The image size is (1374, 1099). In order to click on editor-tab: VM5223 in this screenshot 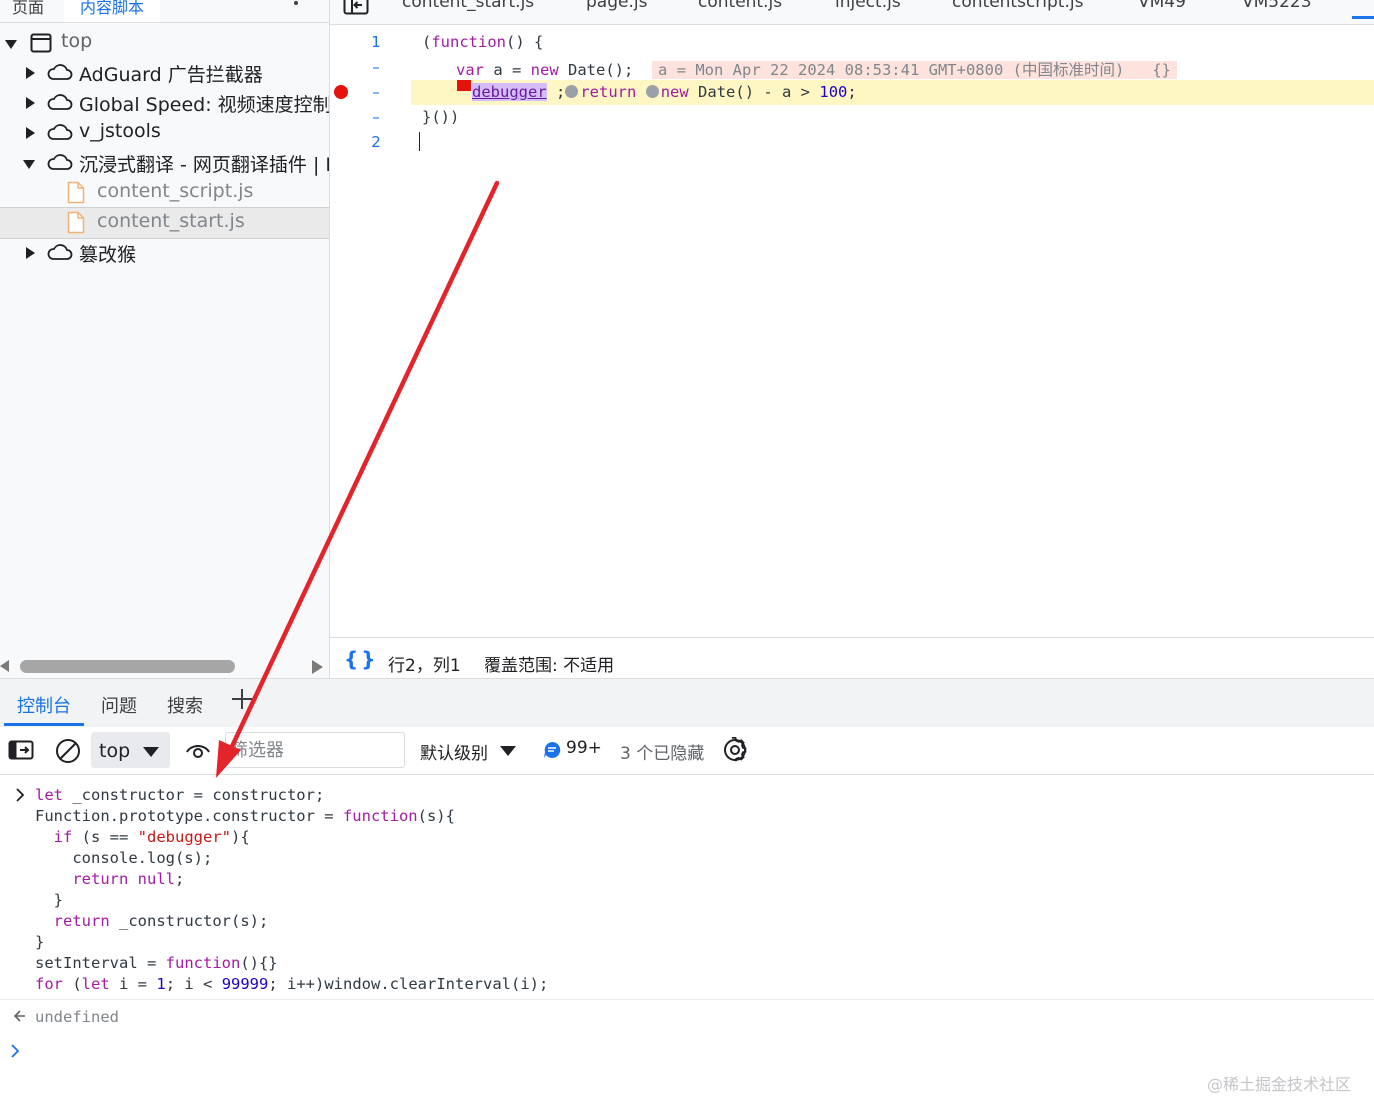, I will do `click(1277, 6)`.